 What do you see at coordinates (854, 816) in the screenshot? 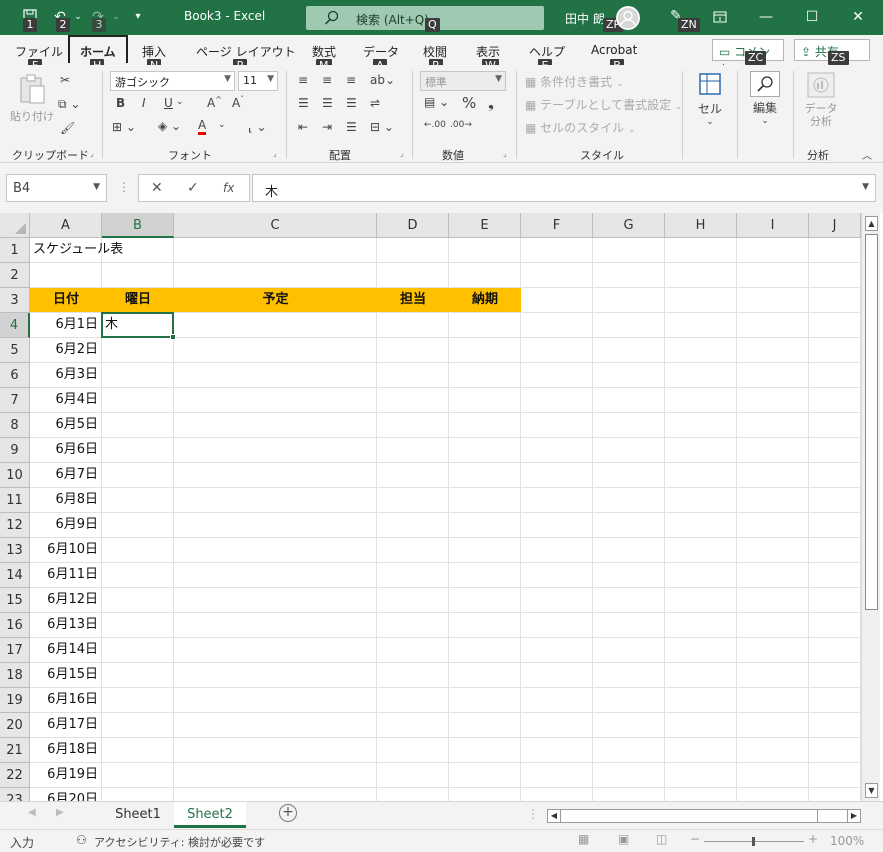
I see `scroll-right-icon: ▶` at bounding box center [854, 816].